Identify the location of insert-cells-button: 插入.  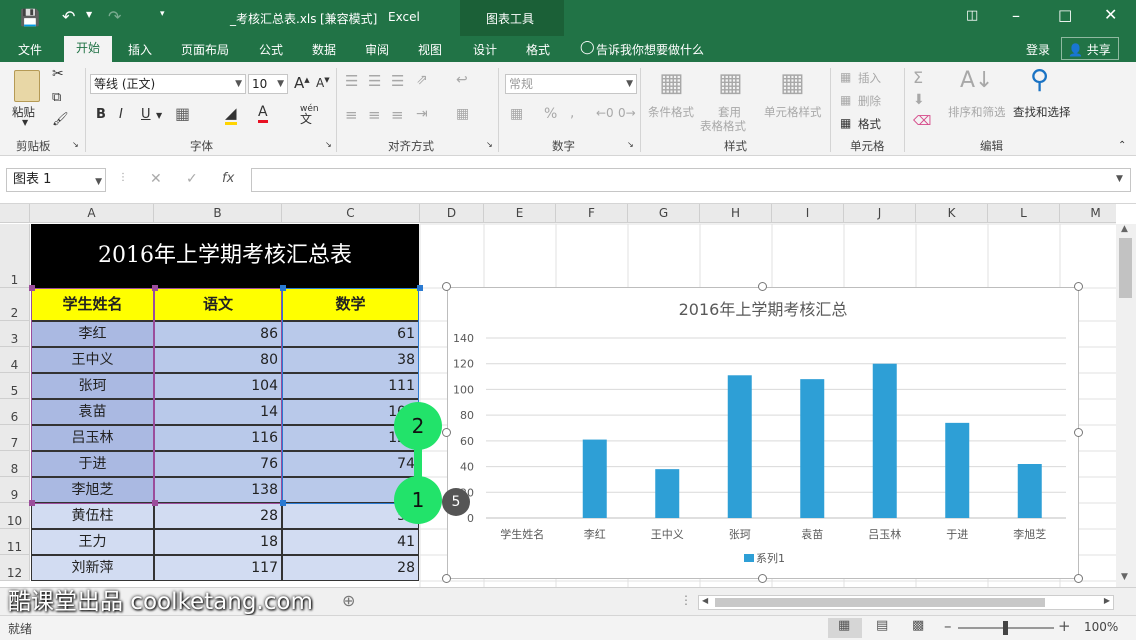
(869, 78).